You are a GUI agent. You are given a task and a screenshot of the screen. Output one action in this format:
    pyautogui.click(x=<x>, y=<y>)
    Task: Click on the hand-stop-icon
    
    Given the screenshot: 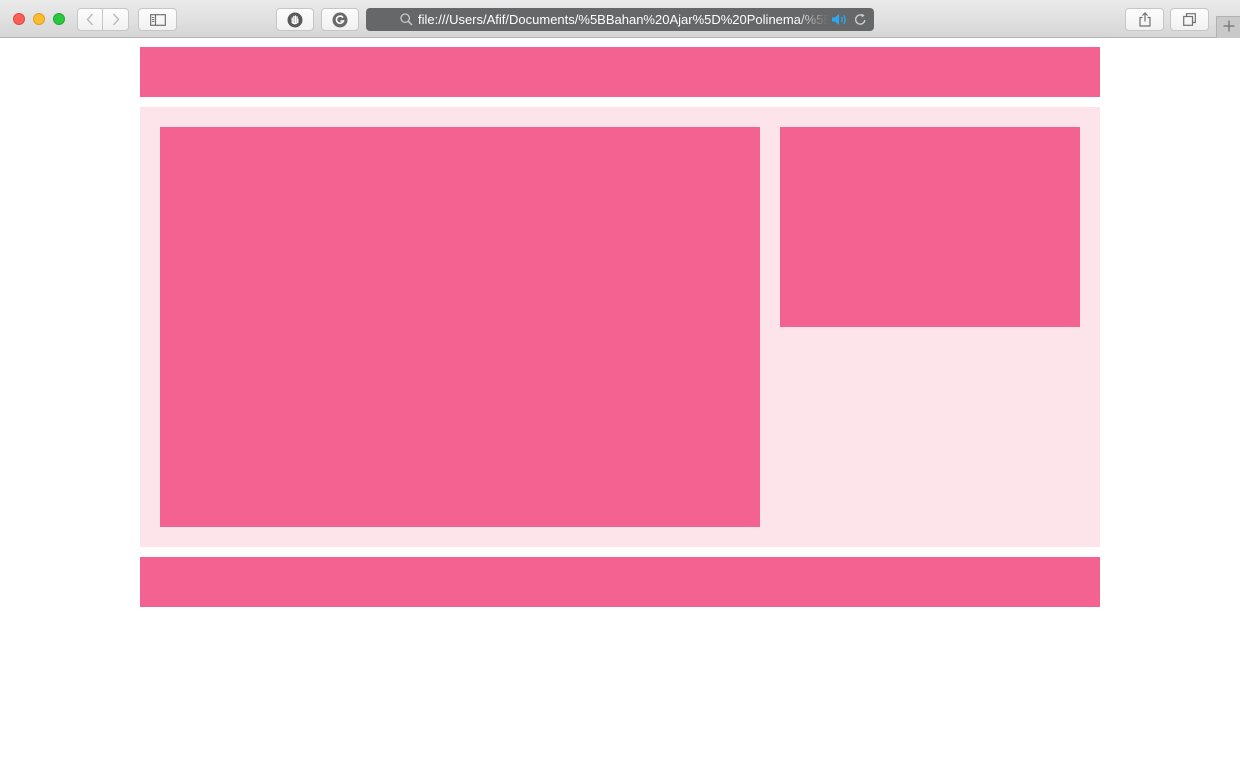 What is the action you would take?
    pyautogui.click(x=295, y=20)
    